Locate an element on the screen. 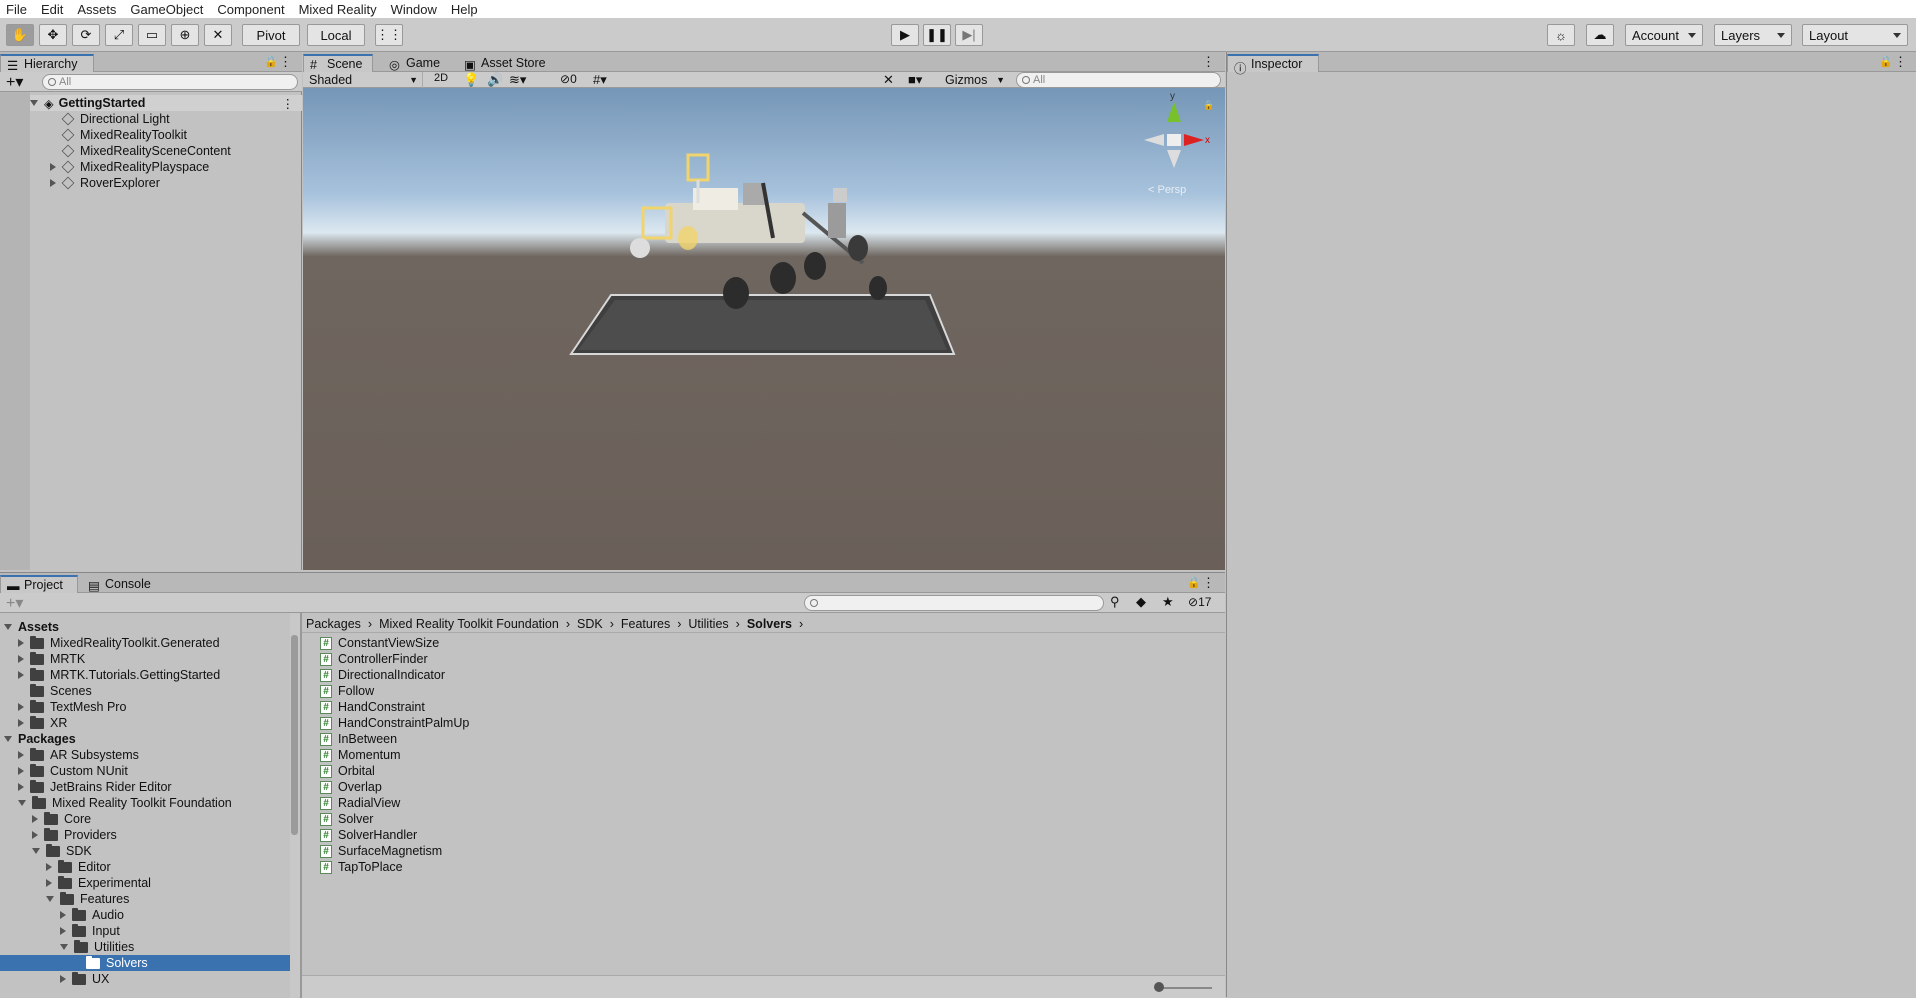  file-item: # SurfaceMagnetism is located at coordinates (381, 851).